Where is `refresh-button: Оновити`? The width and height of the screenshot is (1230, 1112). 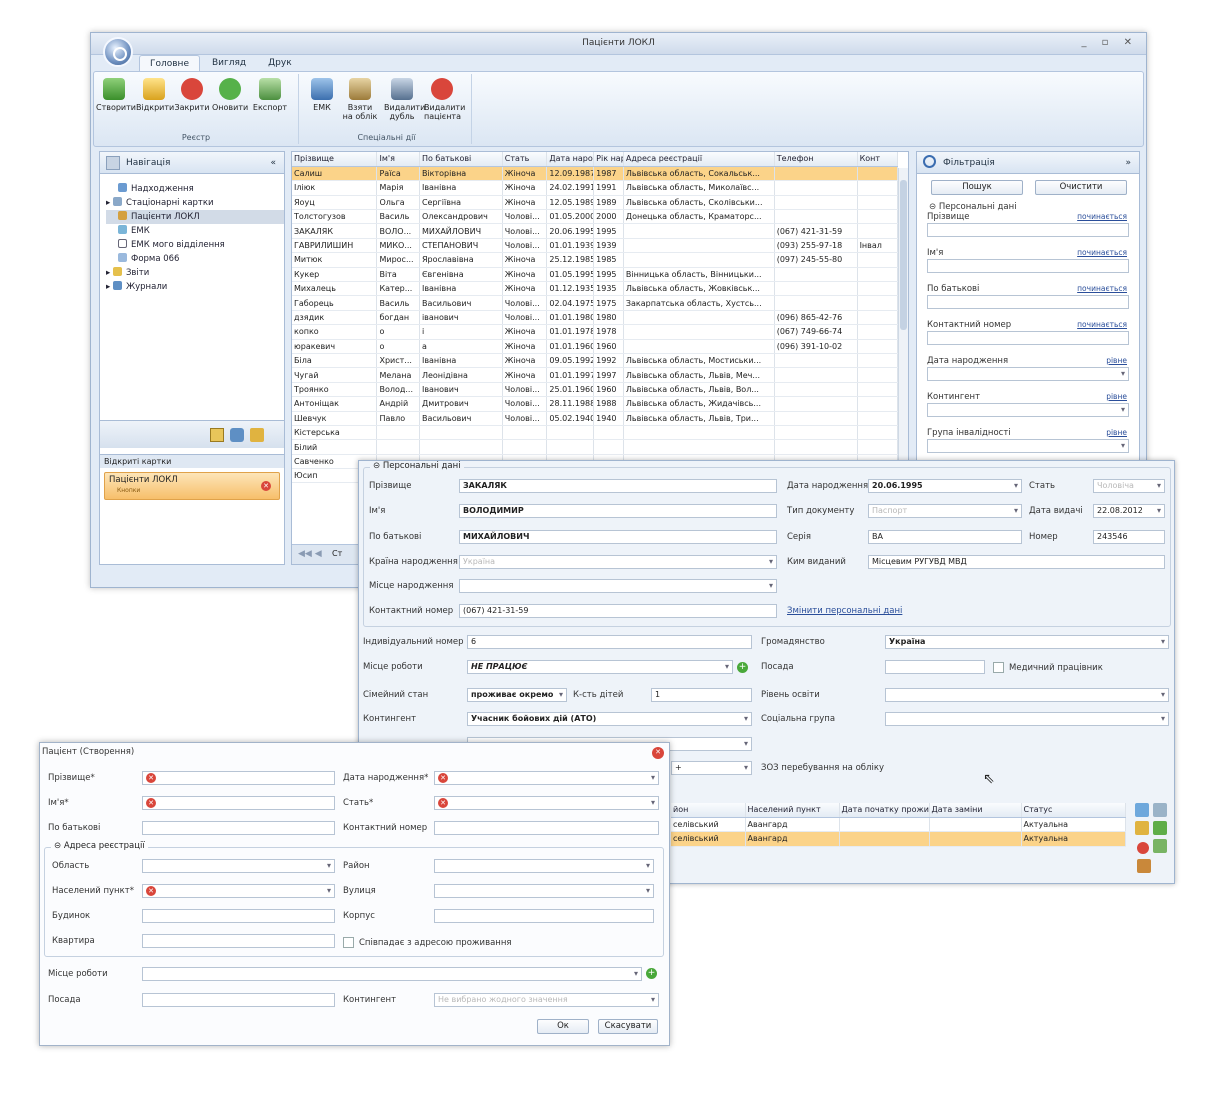
refresh-button: Оновити is located at coordinates (230, 95).